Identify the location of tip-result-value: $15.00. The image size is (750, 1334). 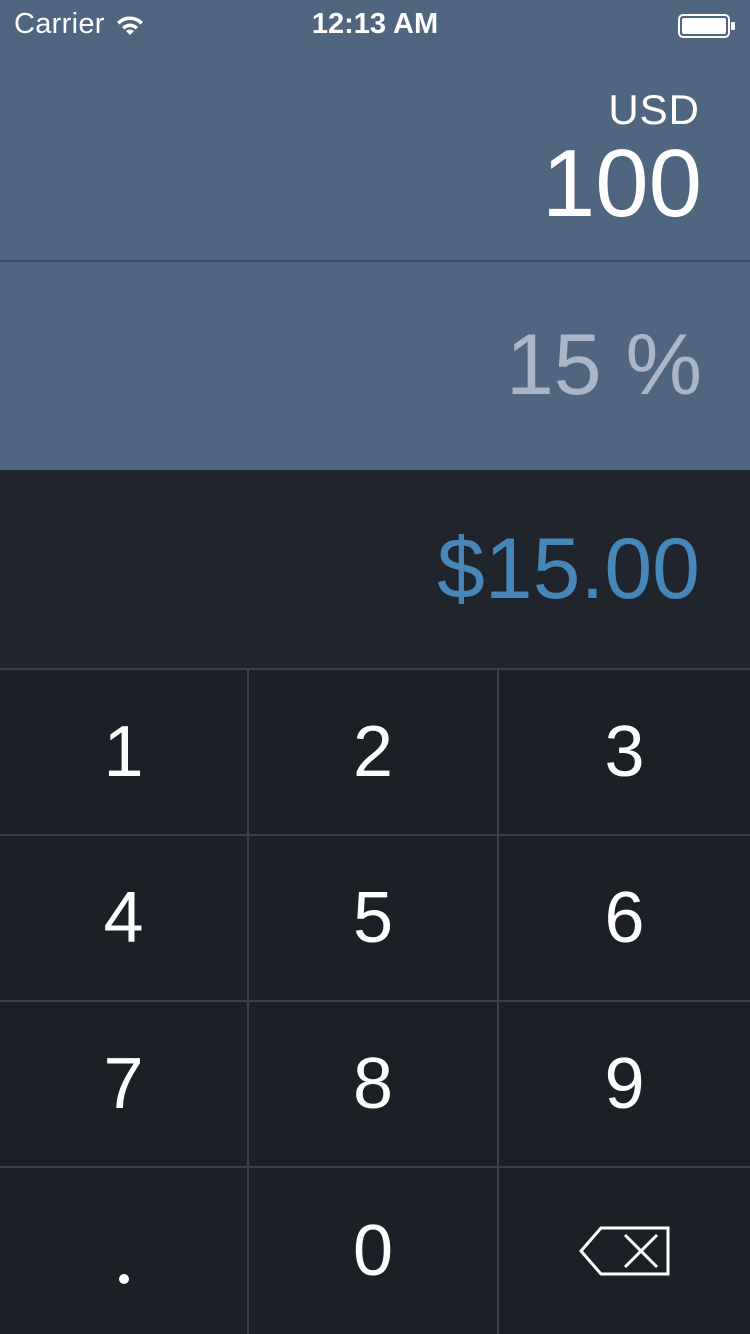
(568, 569).